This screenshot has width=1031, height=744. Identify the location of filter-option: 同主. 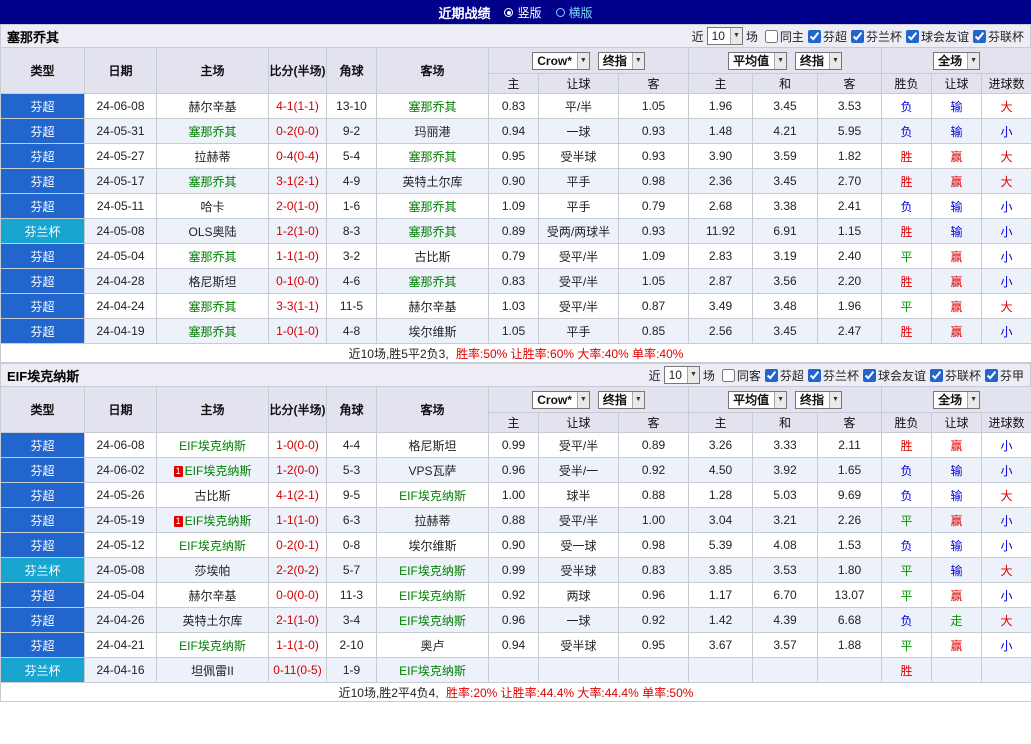
(784, 36).